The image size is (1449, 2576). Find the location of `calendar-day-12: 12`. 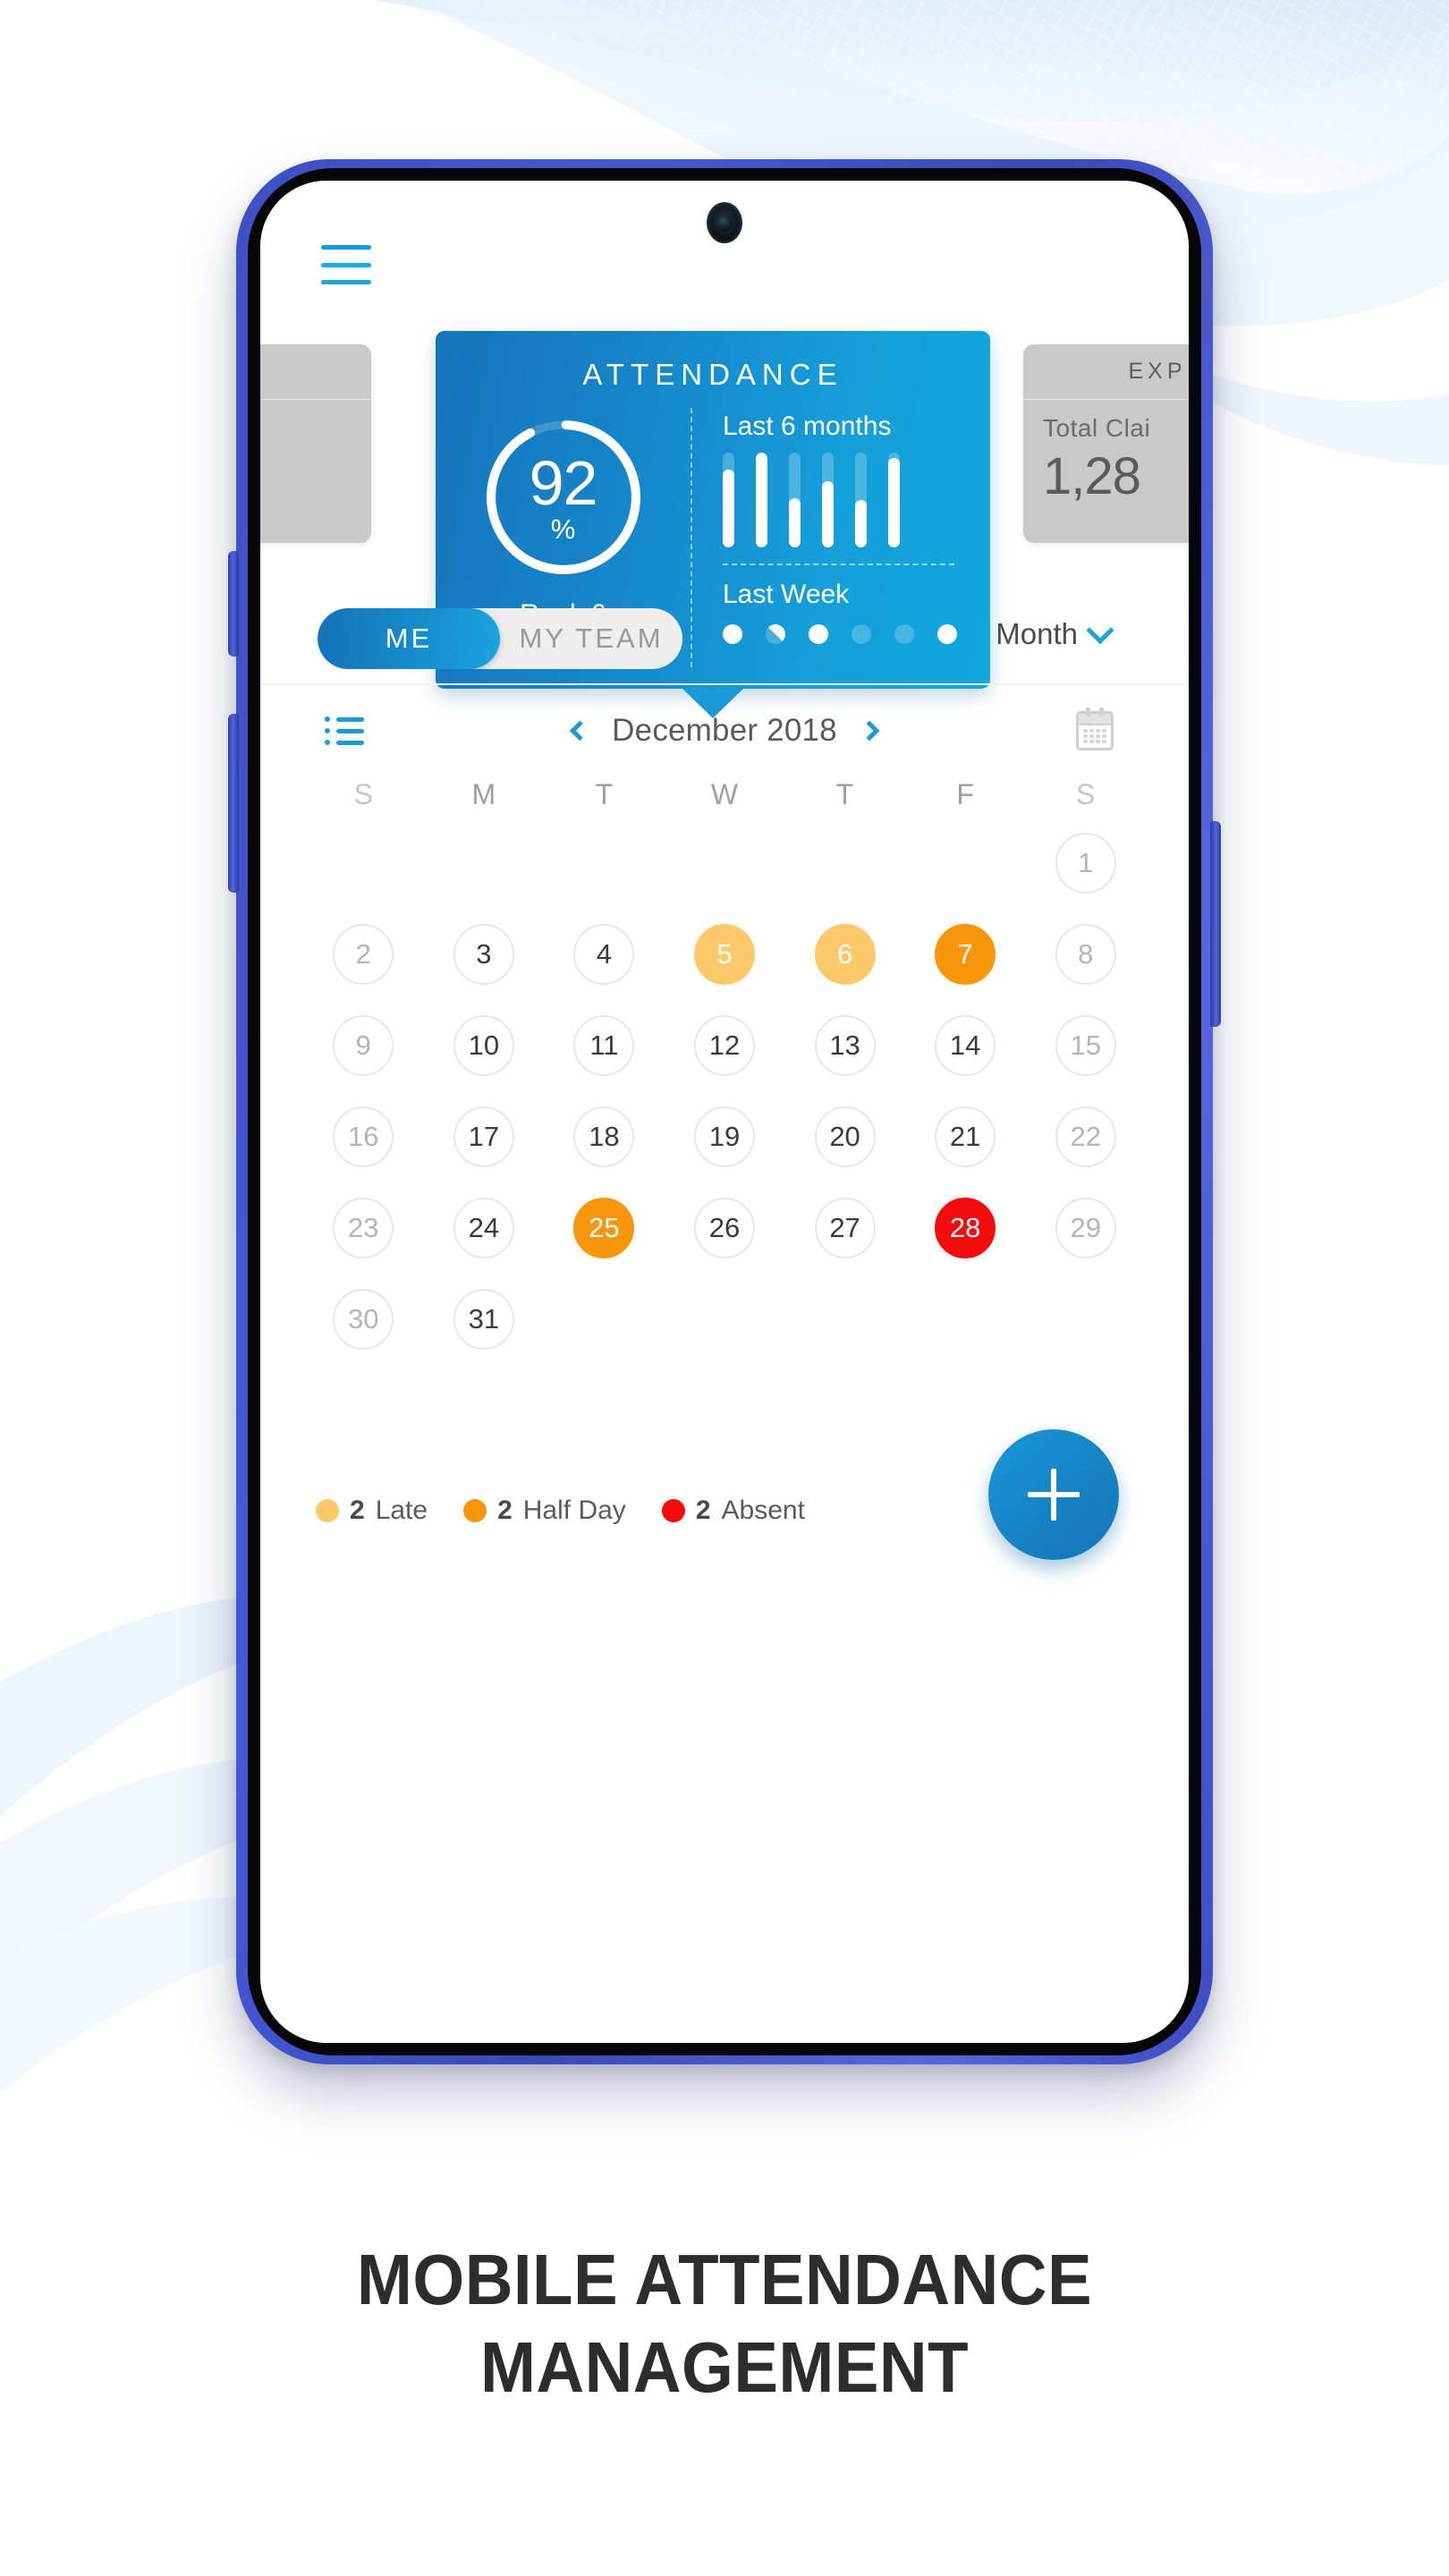

calendar-day-12: 12 is located at coordinates (724, 1045).